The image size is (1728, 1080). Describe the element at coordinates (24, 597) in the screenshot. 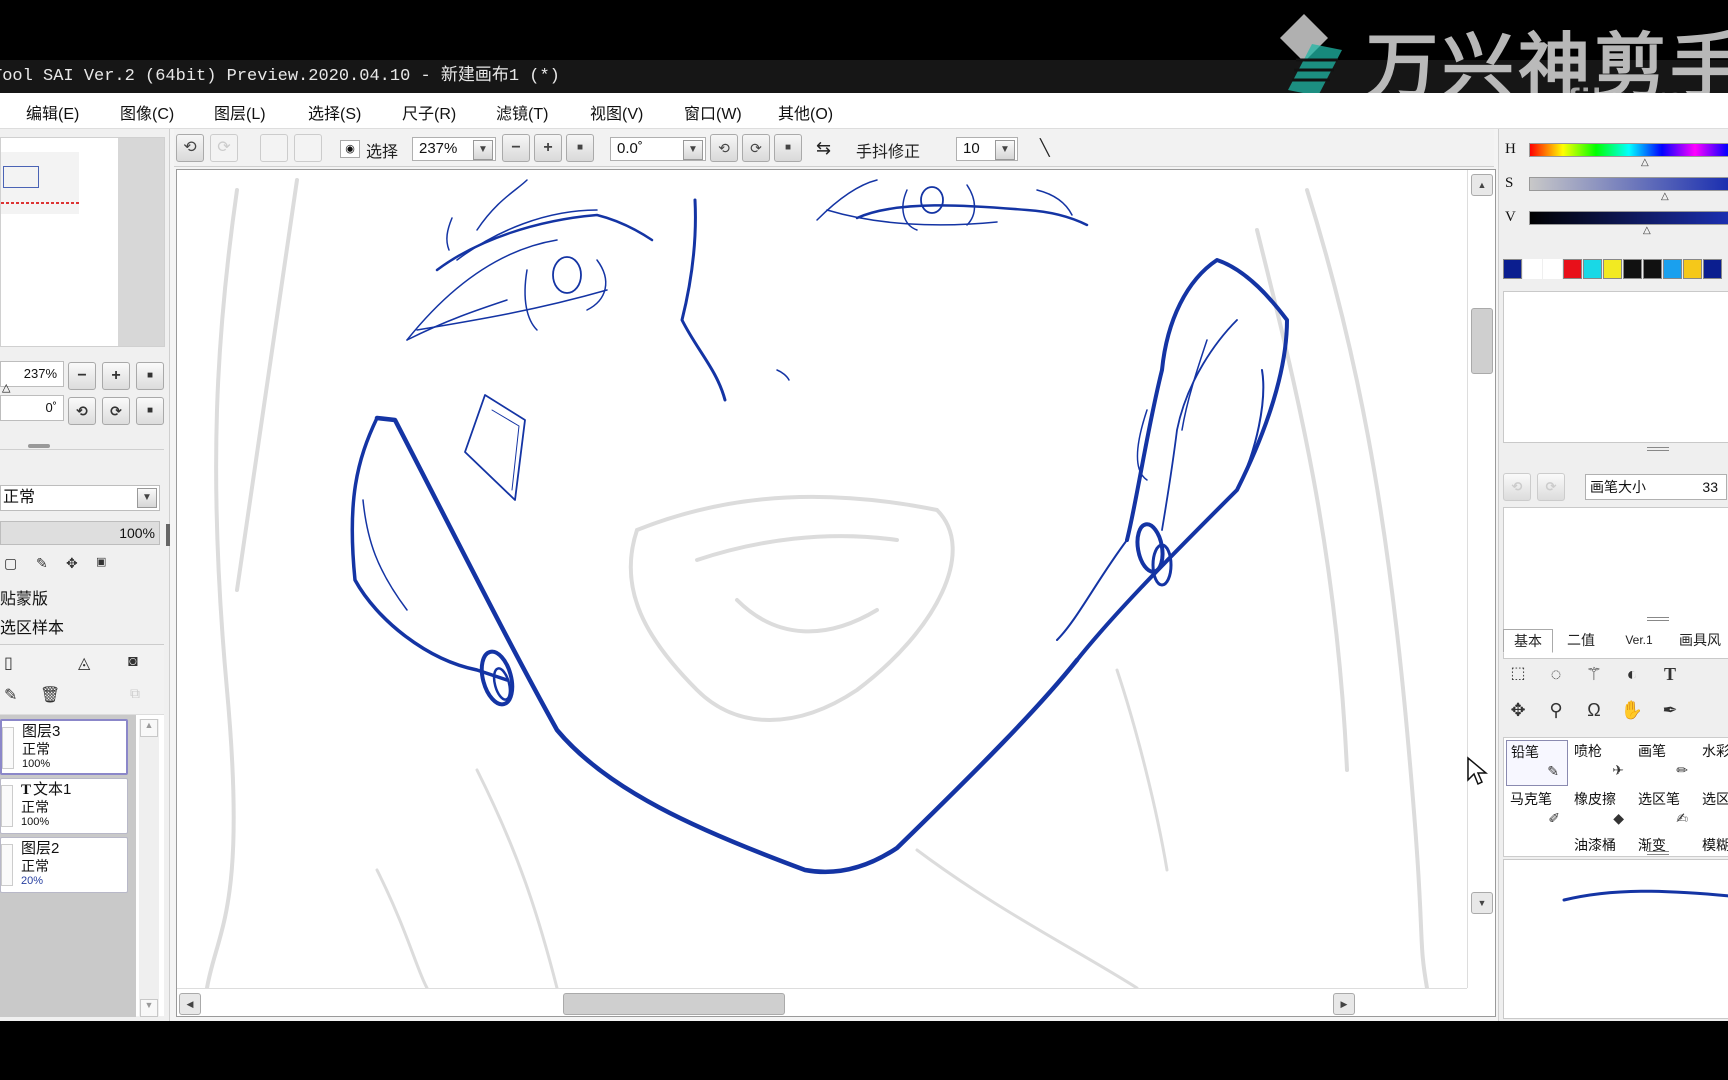

I see `clip-mask-checkbox: 贴蒙版` at that location.